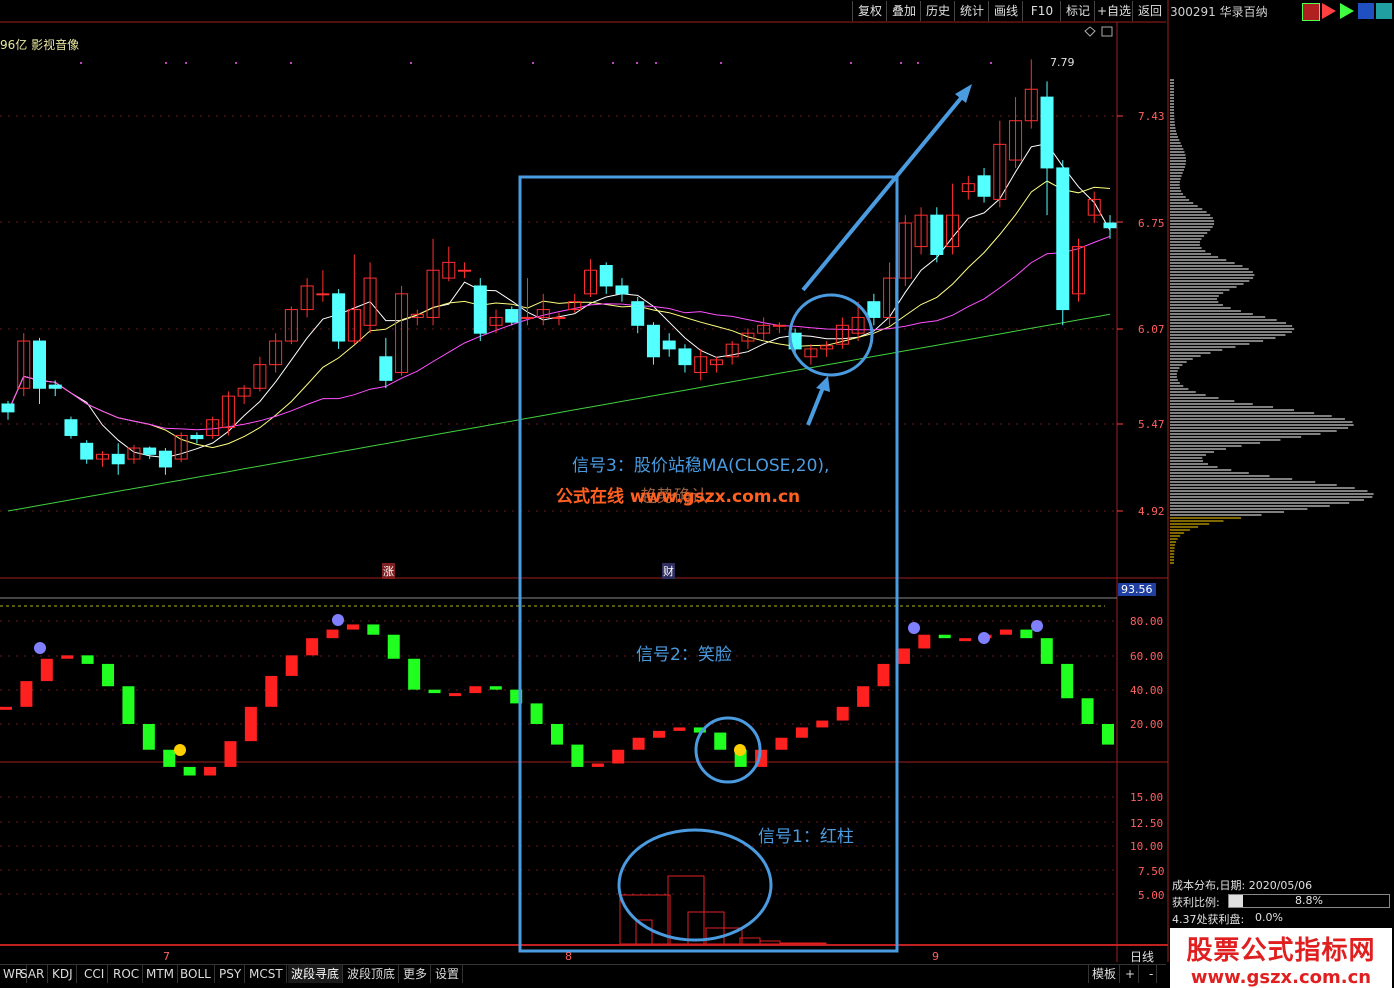 This screenshot has height=988, width=1394. Describe the element at coordinates (568, 956) in the screenshot. I see `x-month: 8` at that location.